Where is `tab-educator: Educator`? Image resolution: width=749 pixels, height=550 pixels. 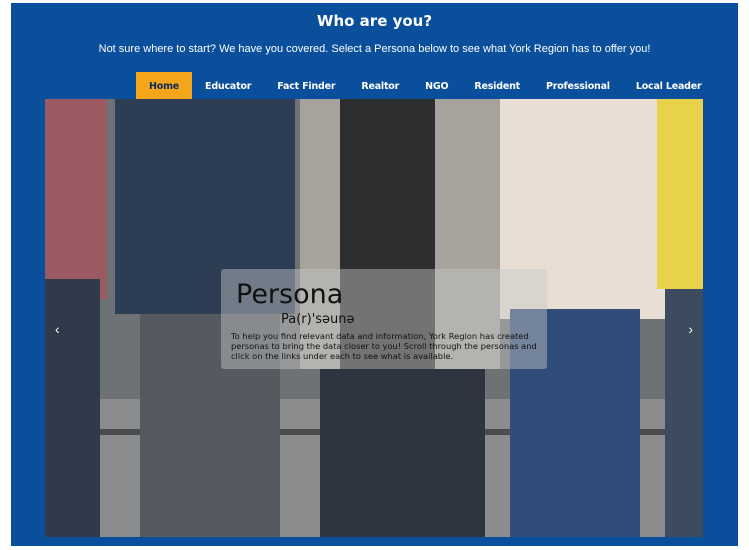
tab-educator: Educator is located at coordinates (228, 86).